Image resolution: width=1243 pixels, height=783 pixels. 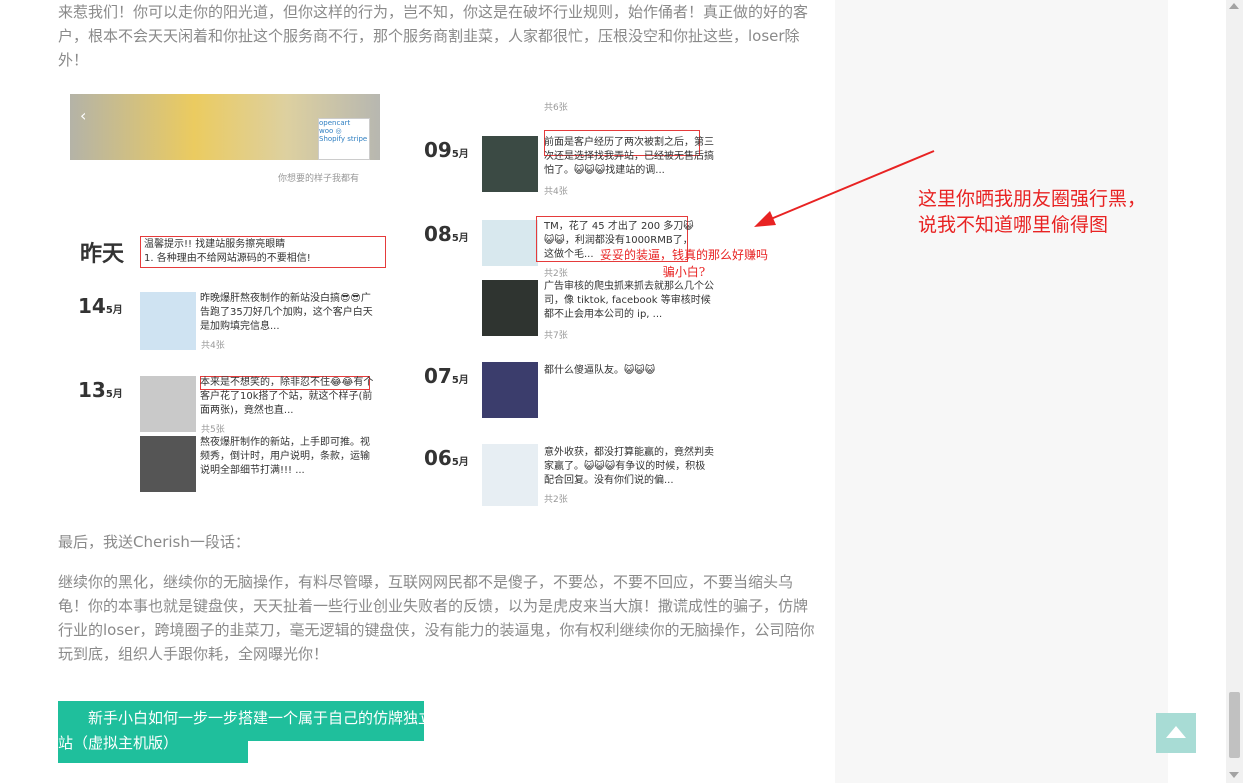 I want to click on scroll-down-icon, so click(x=1234, y=775).